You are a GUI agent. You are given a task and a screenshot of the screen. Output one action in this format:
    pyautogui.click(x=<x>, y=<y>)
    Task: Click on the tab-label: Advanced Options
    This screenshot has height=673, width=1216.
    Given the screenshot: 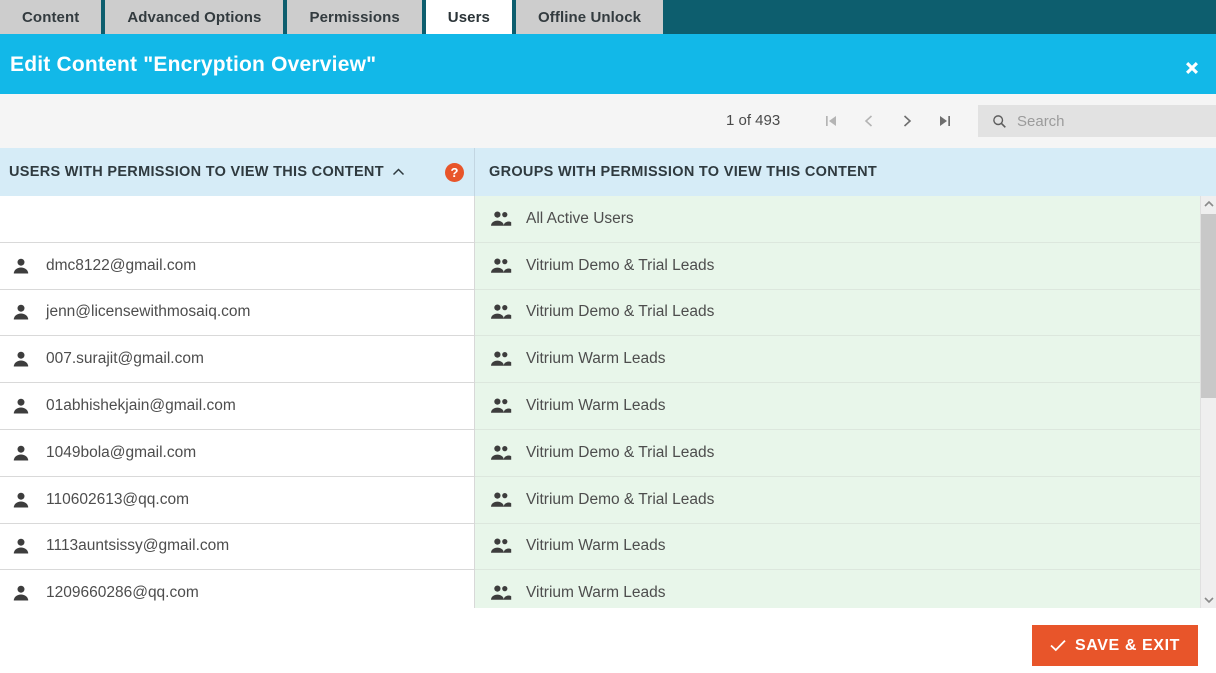 What is the action you would take?
    pyautogui.click(x=194, y=17)
    